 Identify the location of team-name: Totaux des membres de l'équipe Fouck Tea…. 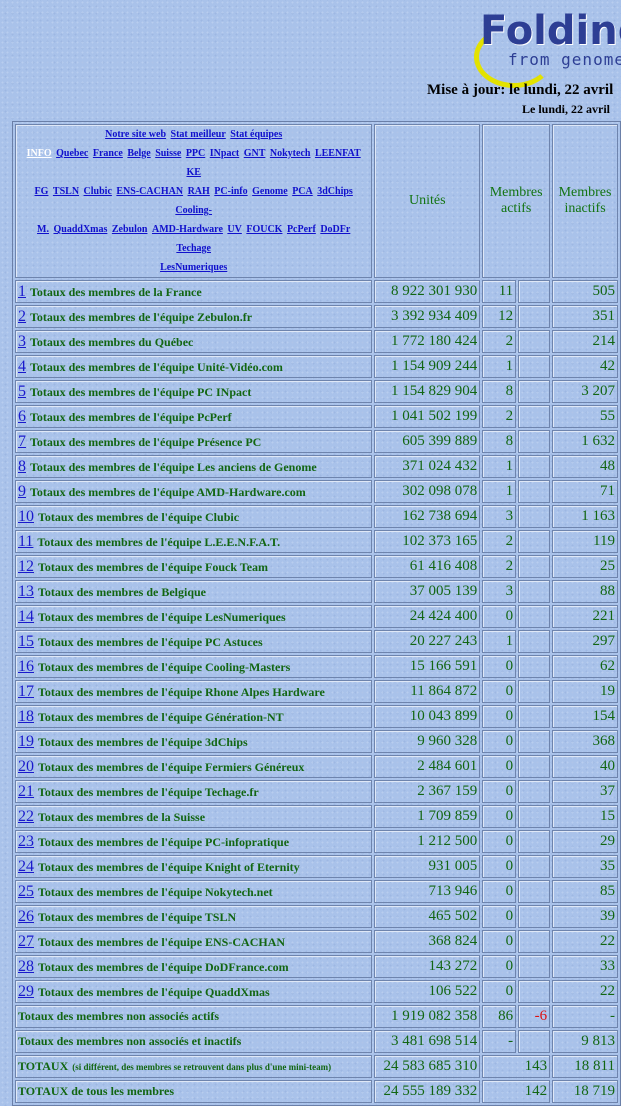
(153, 566).